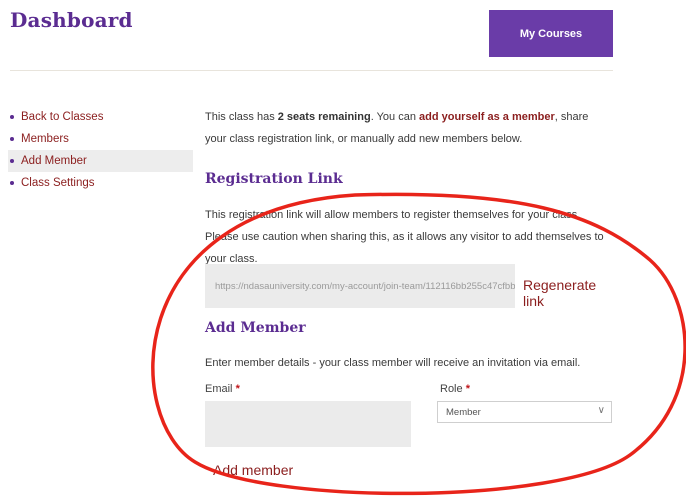  What do you see at coordinates (274, 179) in the screenshot?
I see `registration-heading: Registration Link` at bounding box center [274, 179].